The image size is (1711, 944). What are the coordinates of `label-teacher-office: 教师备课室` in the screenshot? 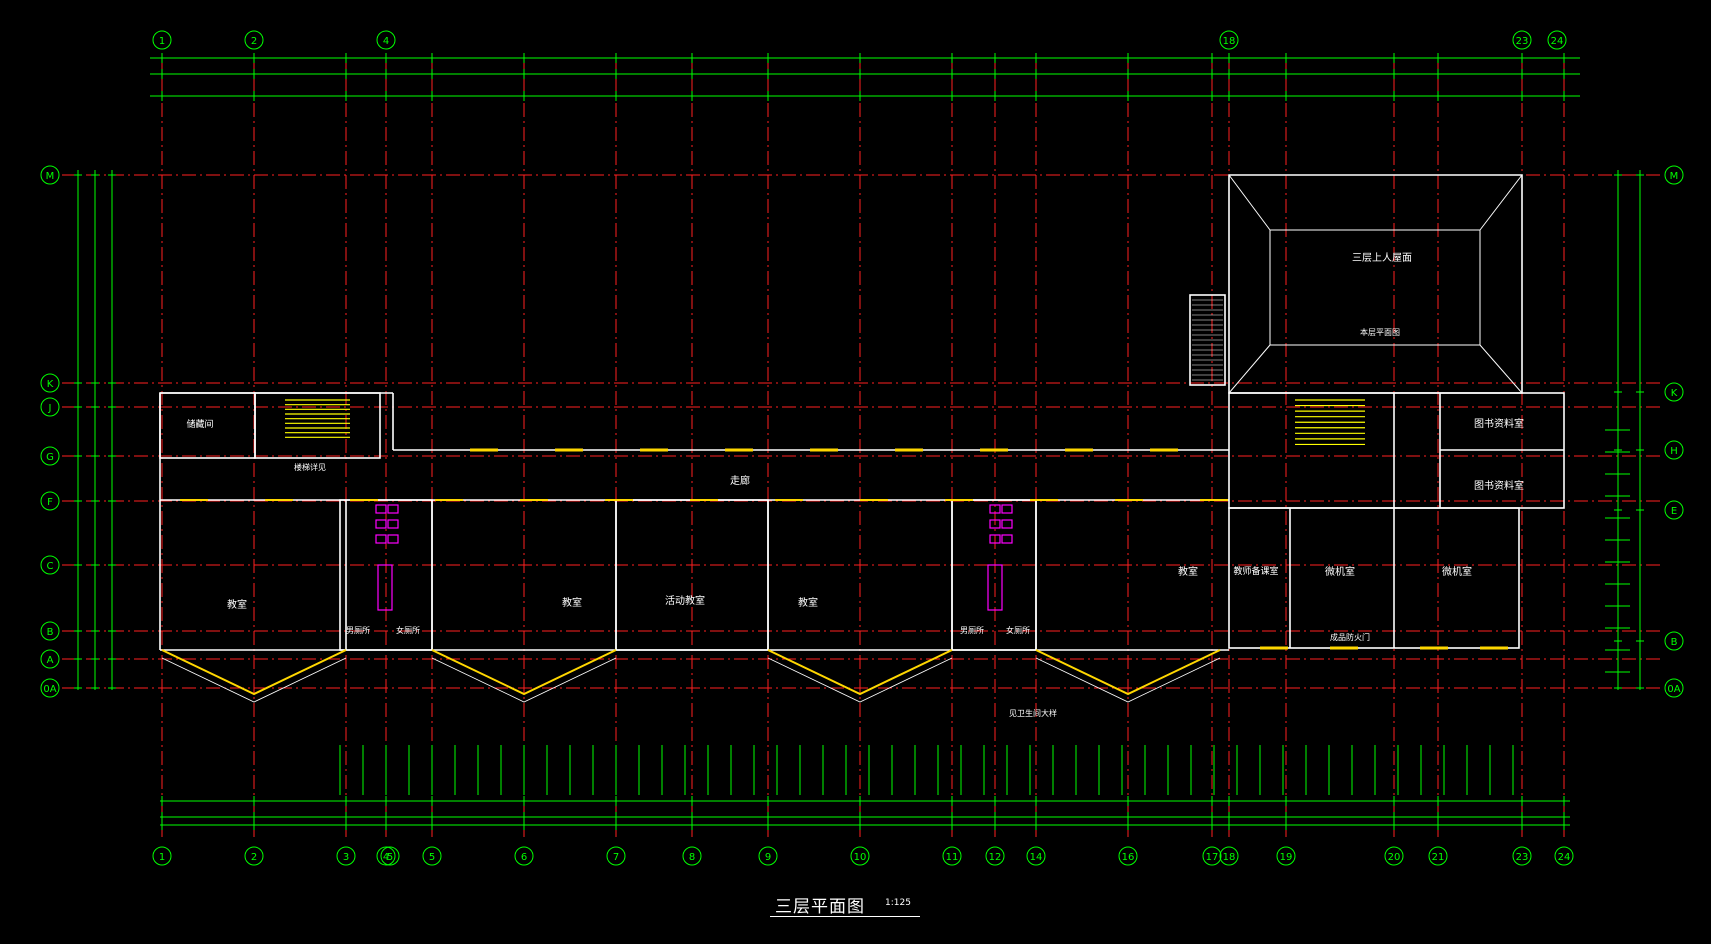 It's located at (1255, 571).